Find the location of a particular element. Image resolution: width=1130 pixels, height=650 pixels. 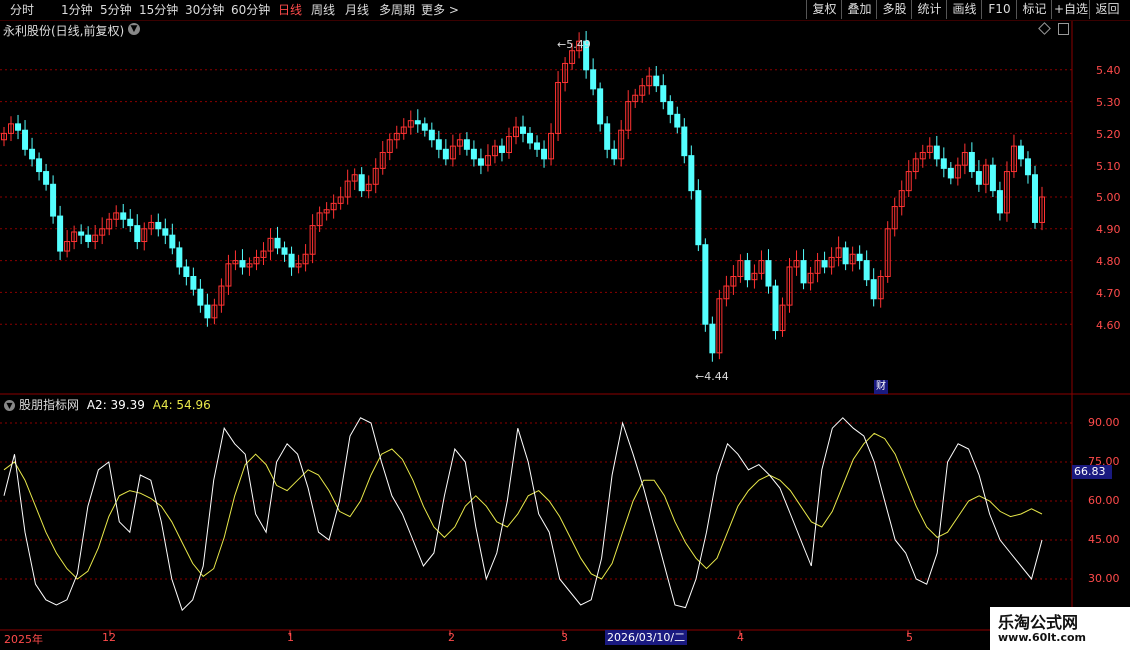

high-price-value: 5.49 is located at coordinates (578, 44).